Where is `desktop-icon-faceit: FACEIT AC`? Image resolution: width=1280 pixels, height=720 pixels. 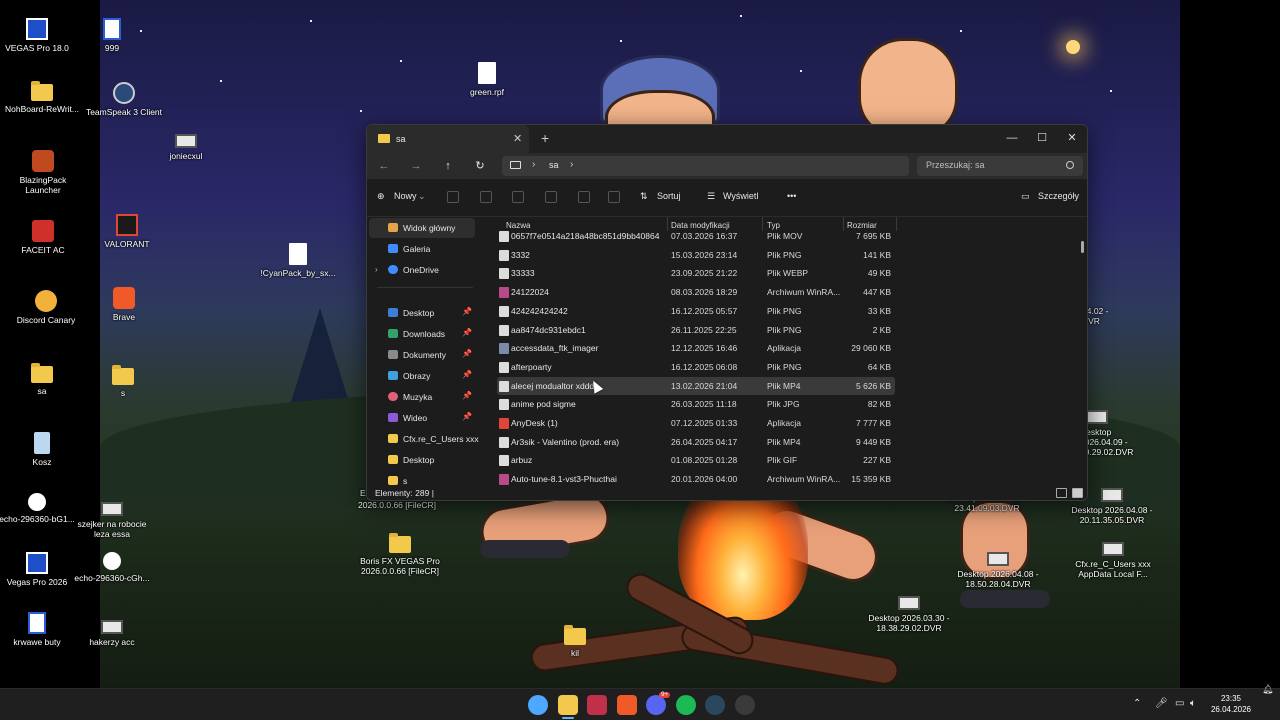
desktop-icon-faceit: FACEIT AC is located at coordinates (43, 237).